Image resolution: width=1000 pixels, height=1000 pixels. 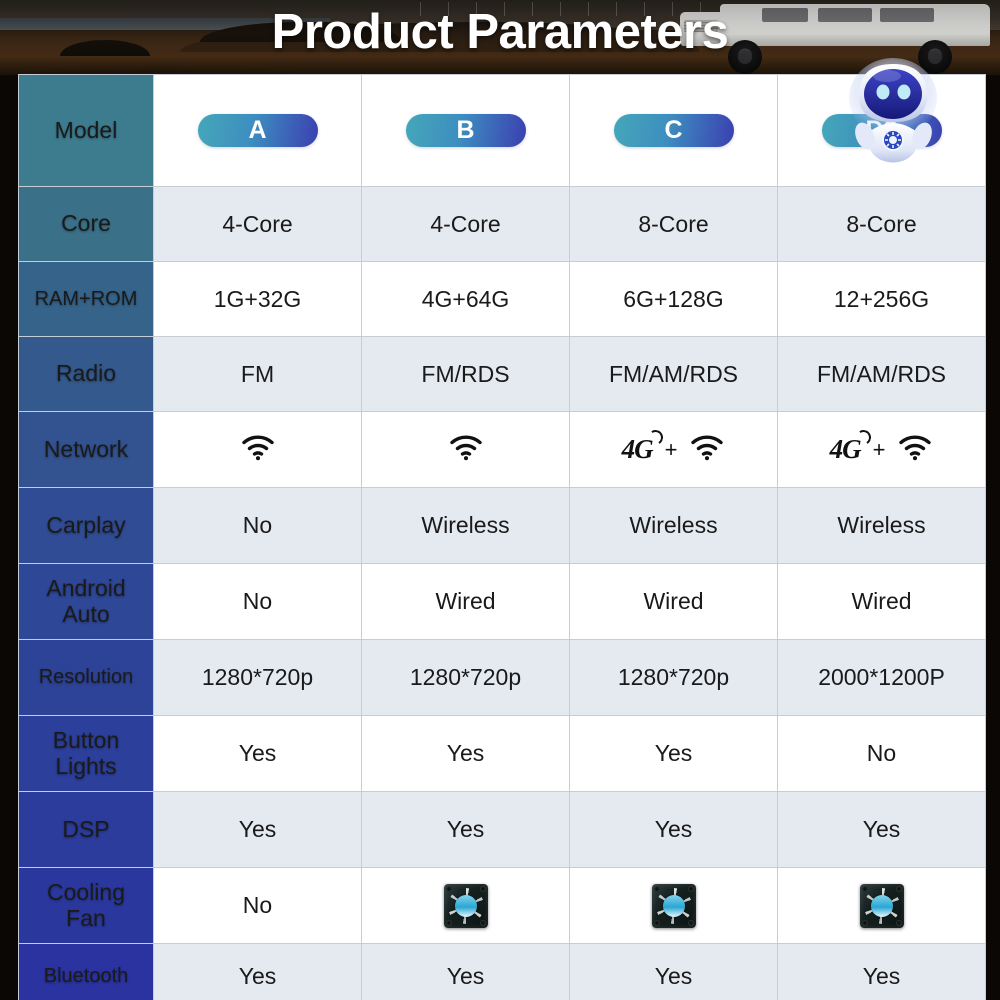 I want to click on cell-core-d: 8-Core, so click(x=881, y=224).